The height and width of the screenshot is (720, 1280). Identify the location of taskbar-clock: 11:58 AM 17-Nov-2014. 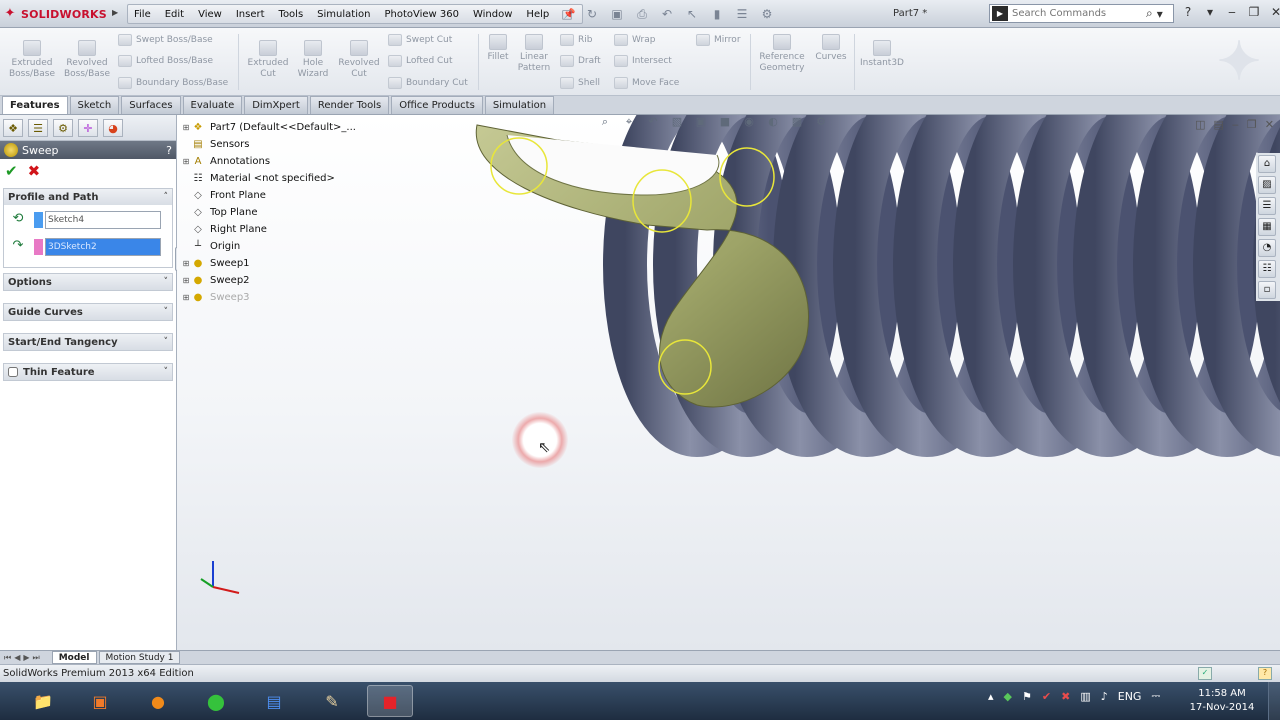
(1222, 701).